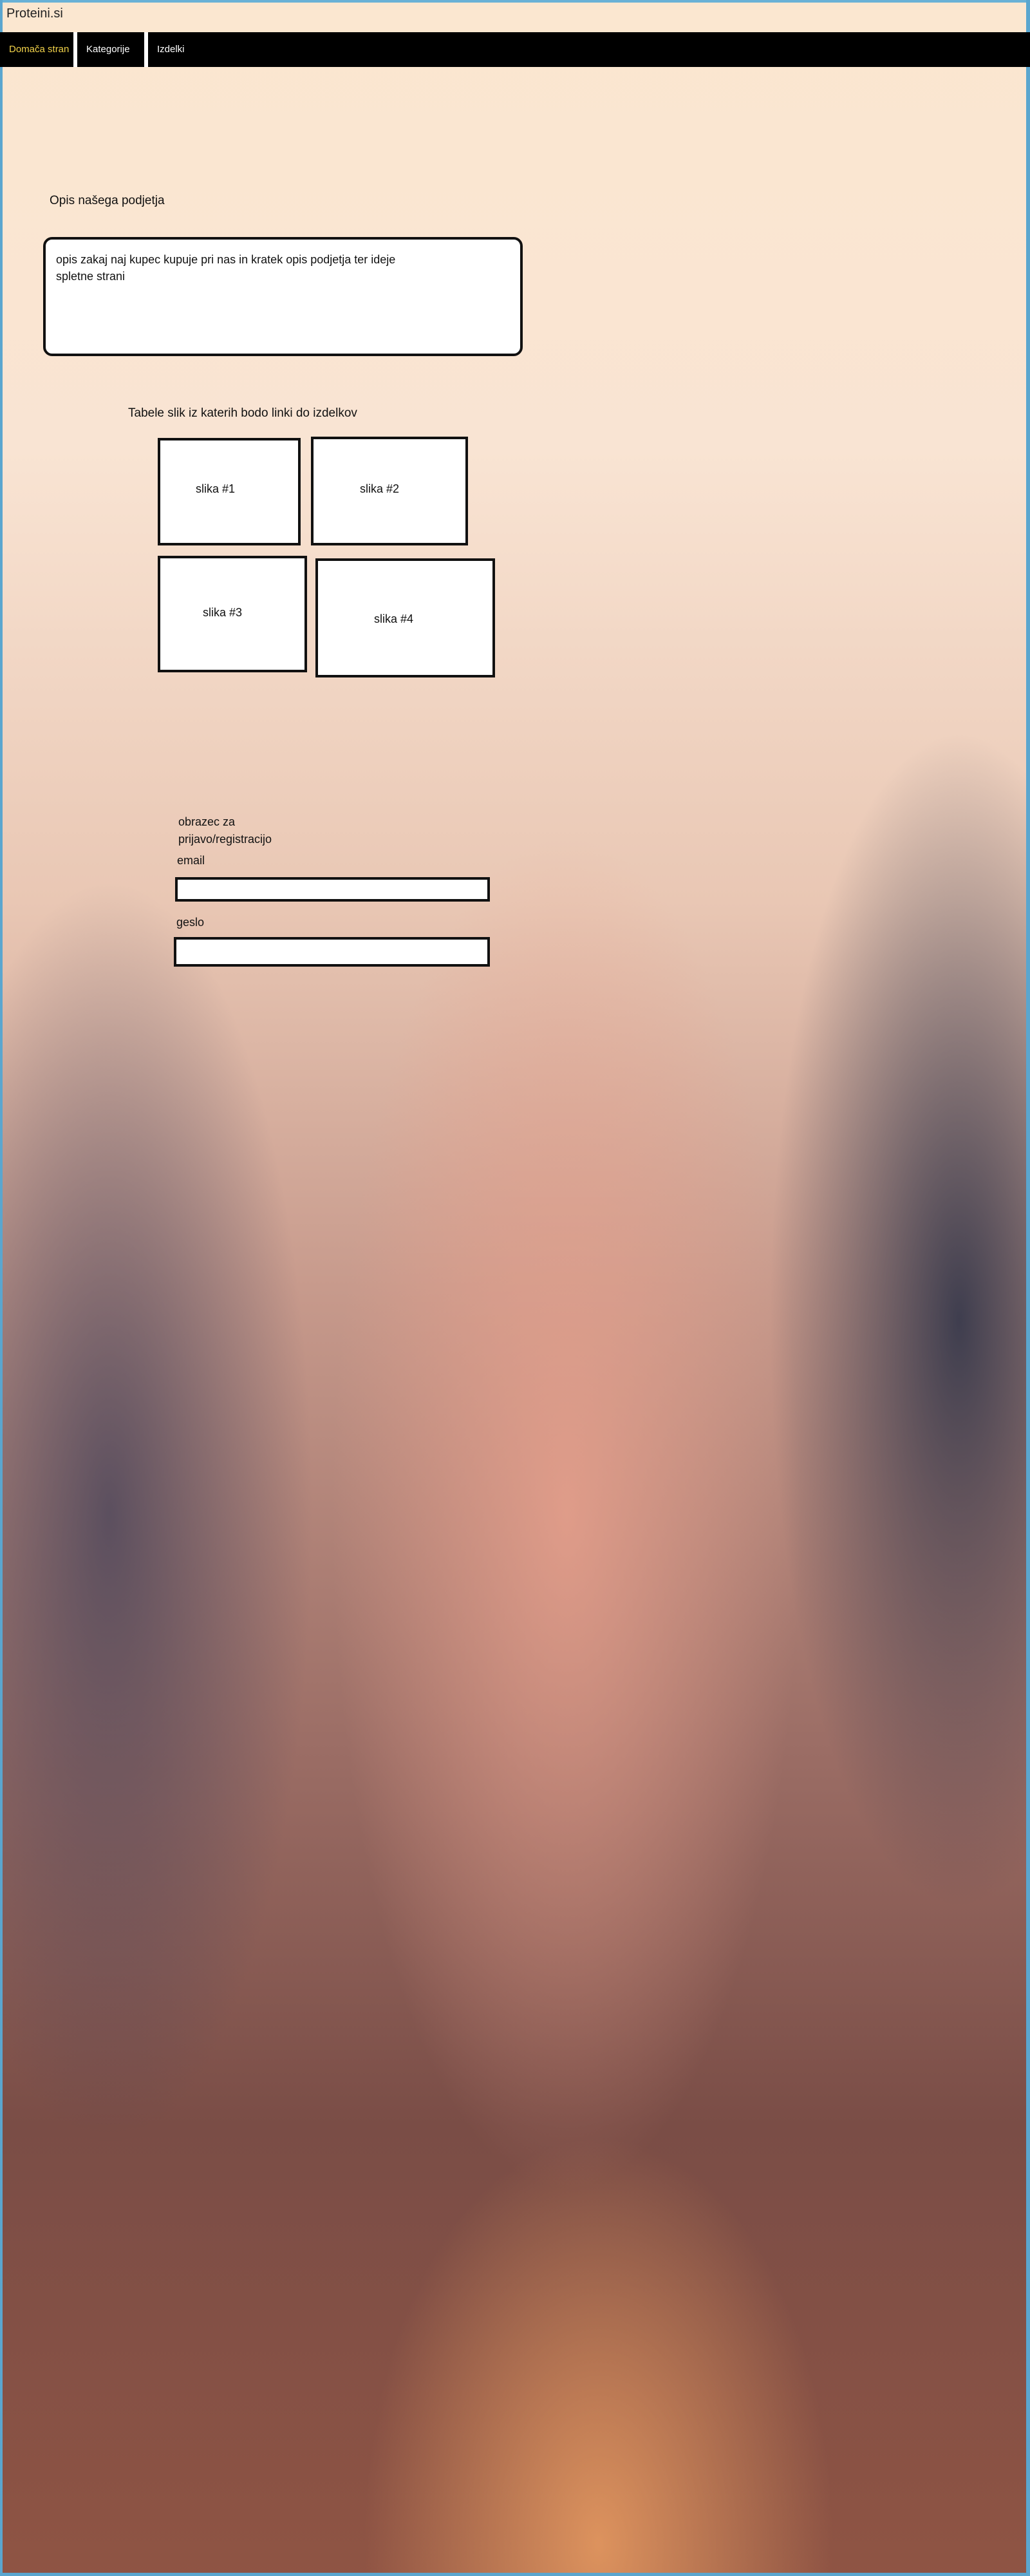 Image resolution: width=1030 pixels, height=2576 pixels. What do you see at coordinates (186, 50) in the screenshot?
I see `nav-item-products: Izdelki` at bounding box center [186, 50].